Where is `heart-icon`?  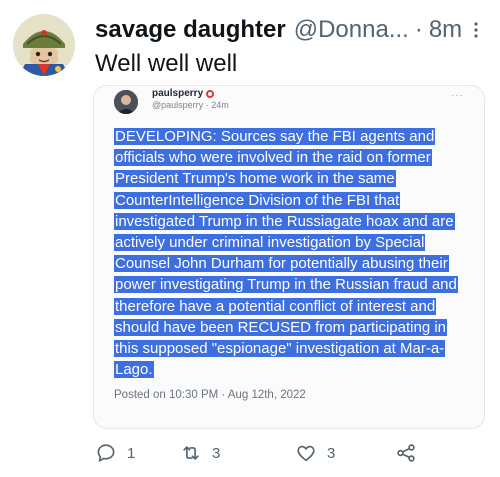 heart-icon is located at coordinates (306, 453).